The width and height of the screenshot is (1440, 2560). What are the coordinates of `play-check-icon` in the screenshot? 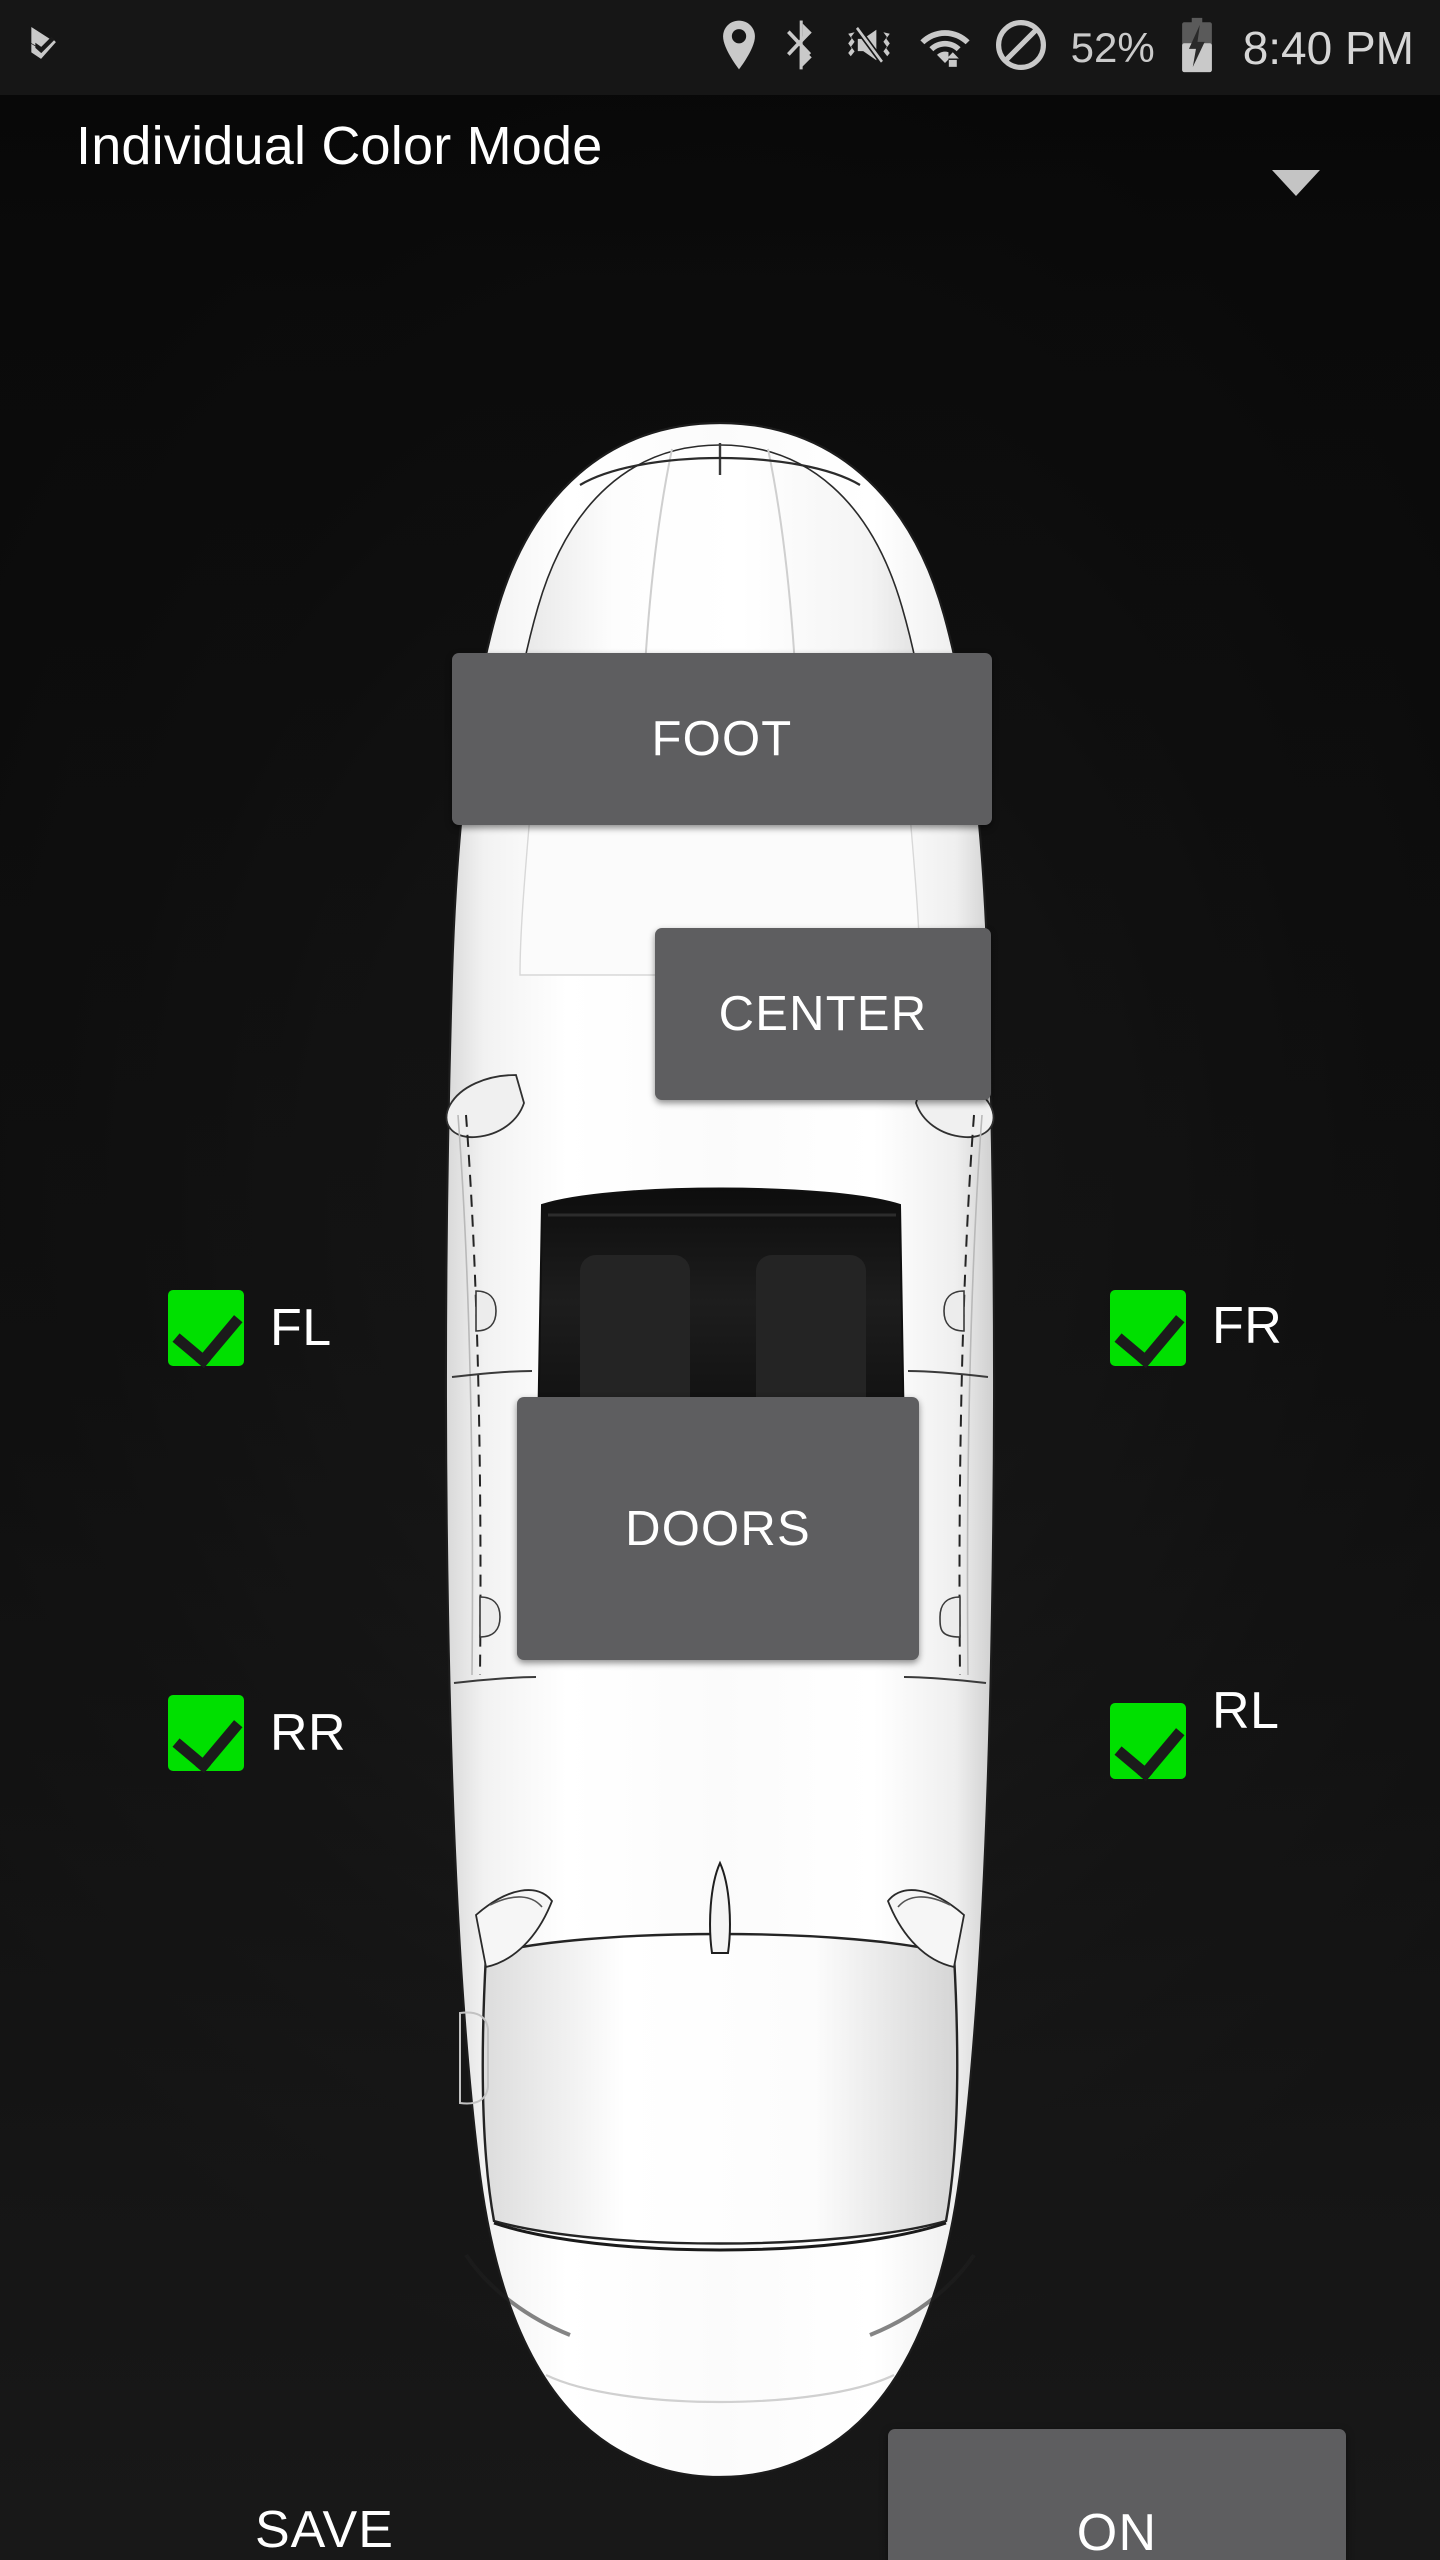 It's located at (46, 47).